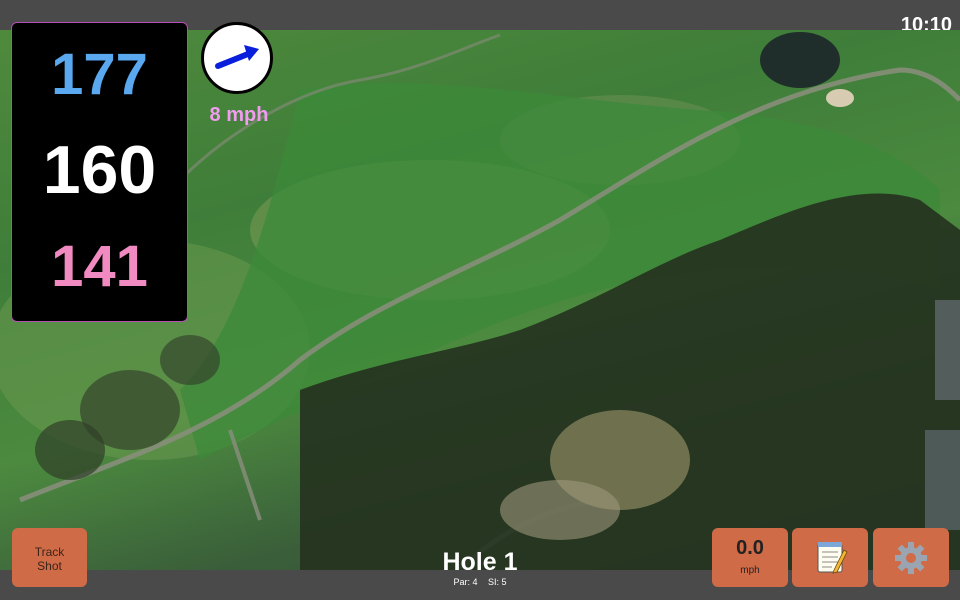 The image size is (960, 600). What do you see at coordinates (49, 552) in the screenshot?
I see `track-shot-label-line1: Track` at bounding box center [49, 552].